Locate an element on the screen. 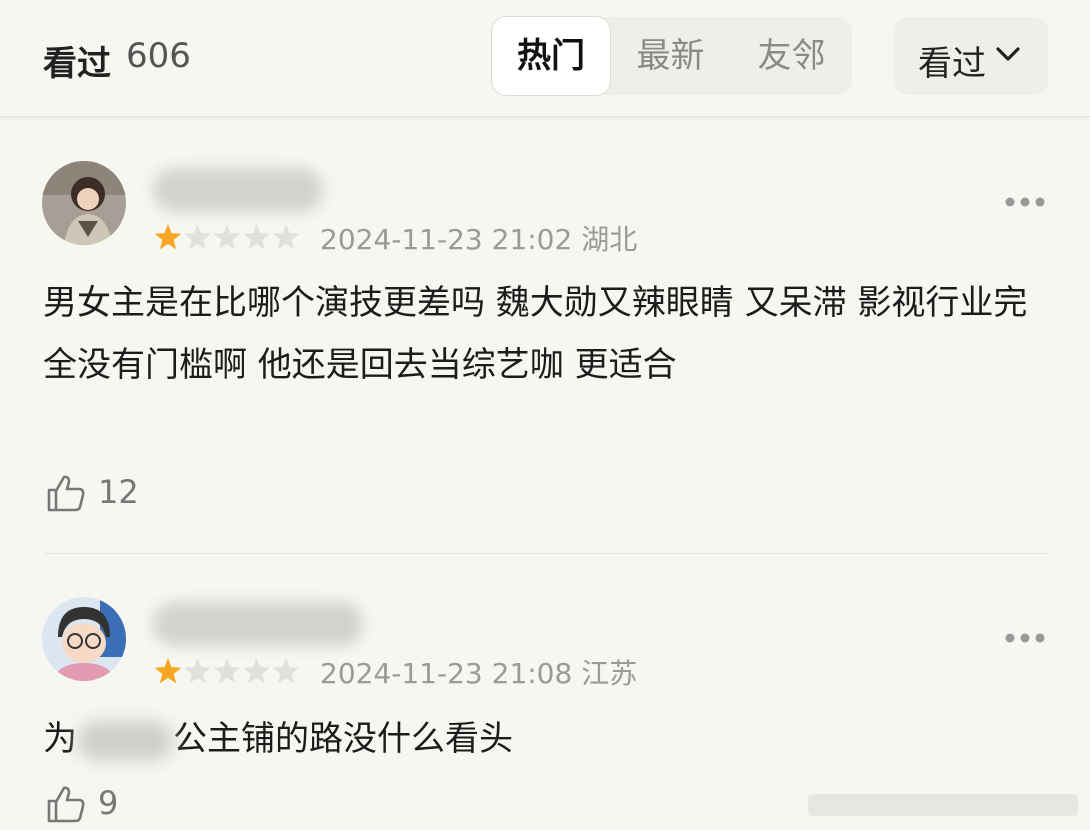 Image resolution: width=1090 pixels, height=830 pixels. header-title: 看过 is located at coordinates (77, 64).